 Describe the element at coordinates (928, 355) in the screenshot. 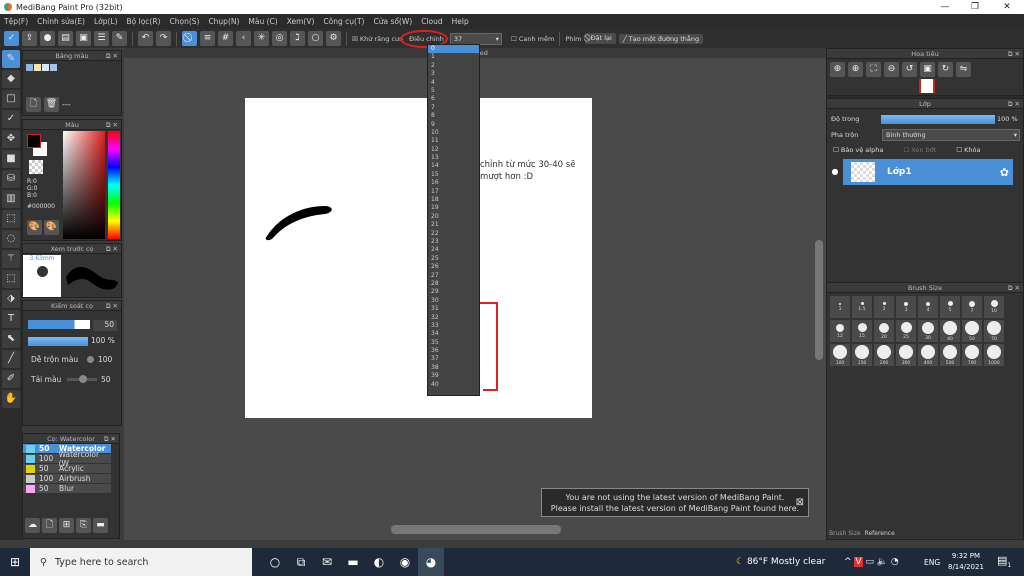

I see `brush-size-preset: 400` at that location.